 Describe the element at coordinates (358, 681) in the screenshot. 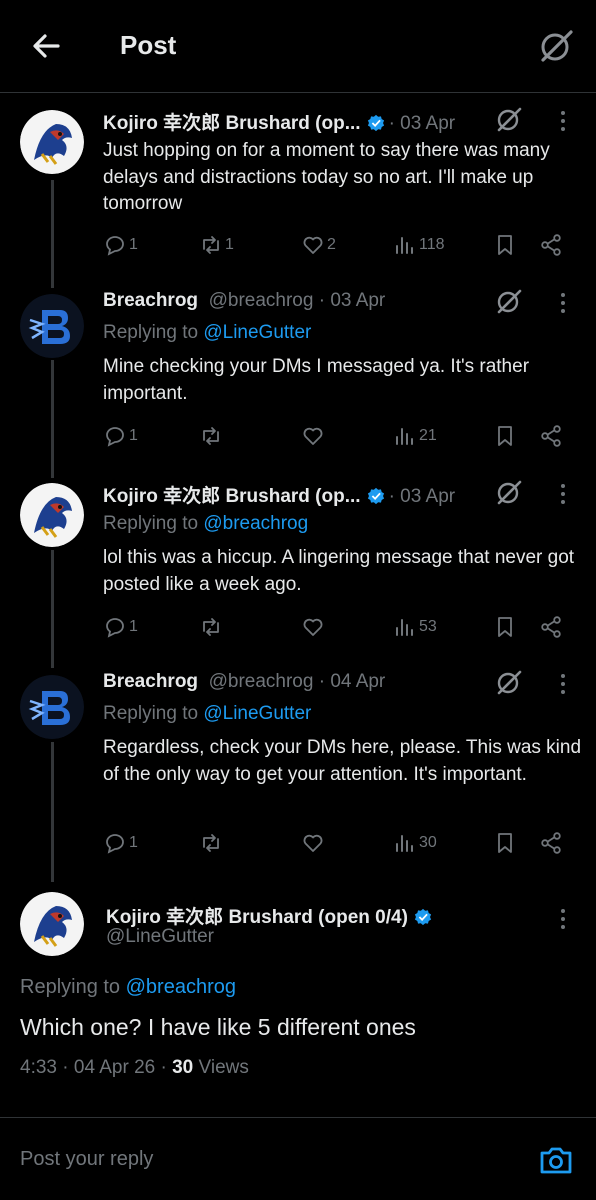

I see `post-date: 04 Apr` at that location.